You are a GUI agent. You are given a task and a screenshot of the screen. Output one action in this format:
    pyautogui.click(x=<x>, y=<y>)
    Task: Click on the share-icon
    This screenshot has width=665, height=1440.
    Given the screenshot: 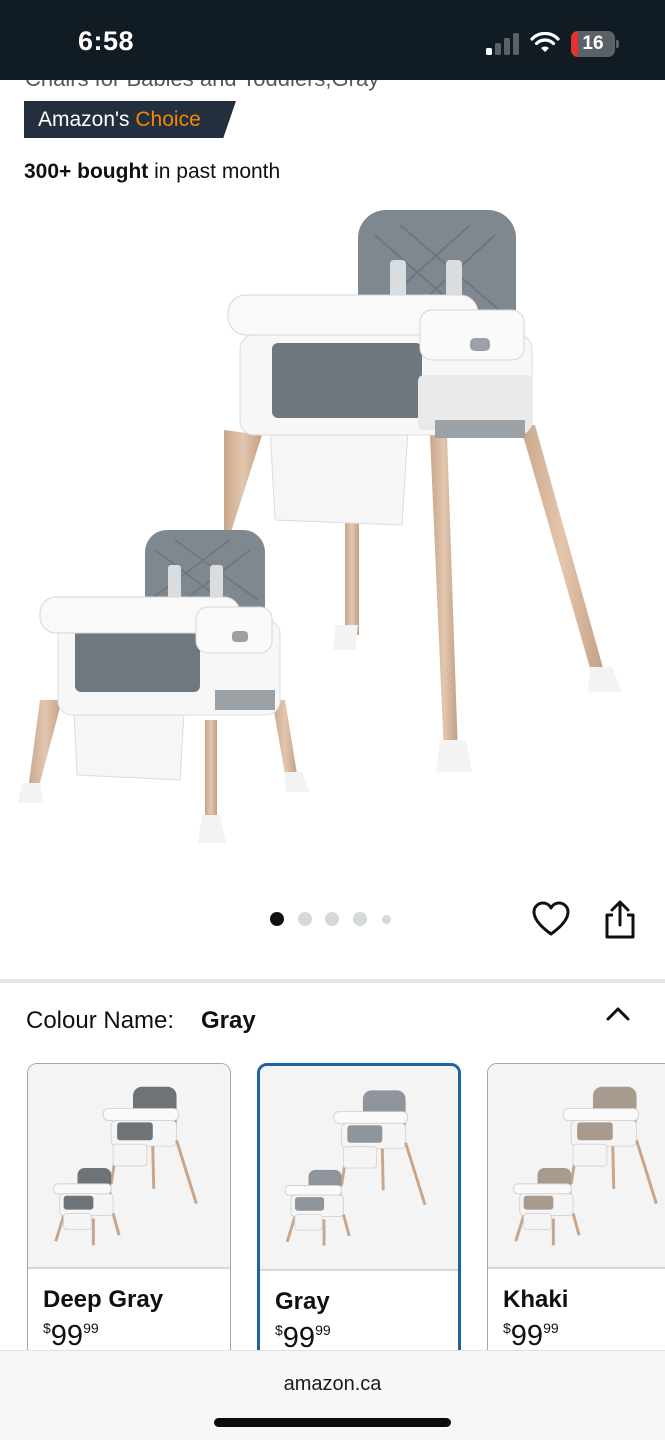 What is the action you would take?
    pyautogui.click(x=620, y=920)
    